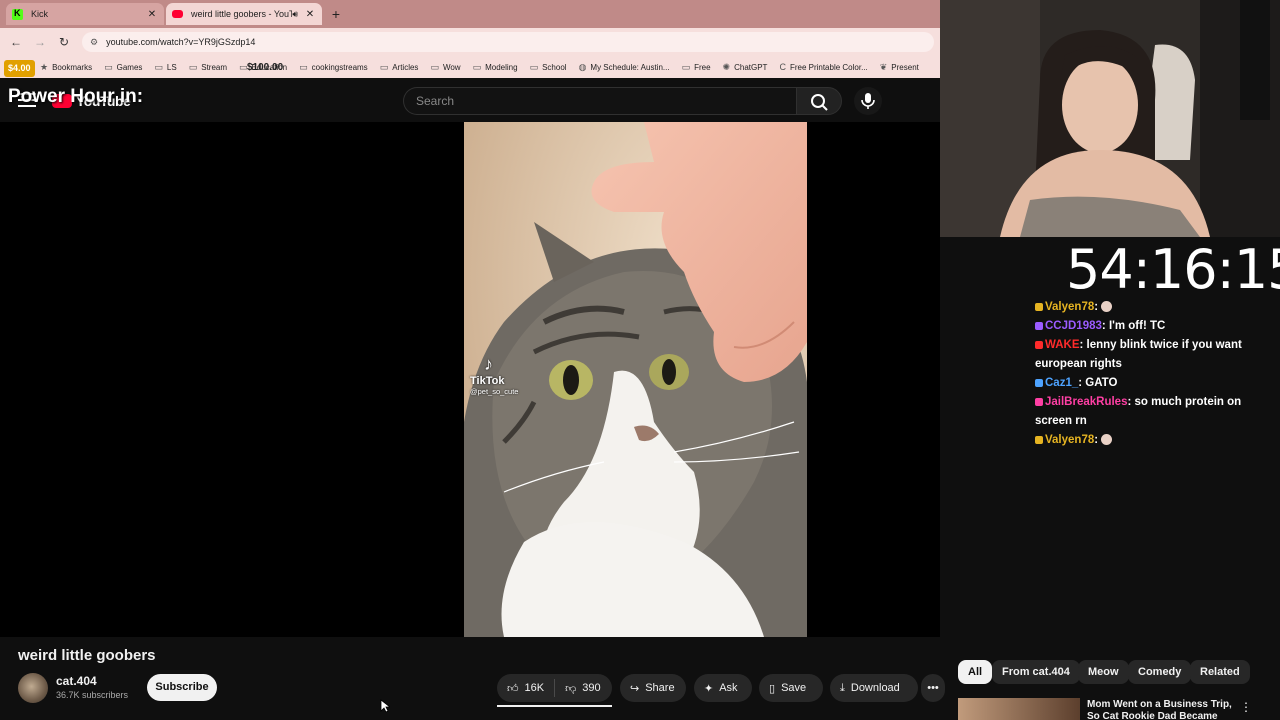 The width and height of the screenshot is (1280, 720). I want to click on c-icon: C, so click(782, 67).